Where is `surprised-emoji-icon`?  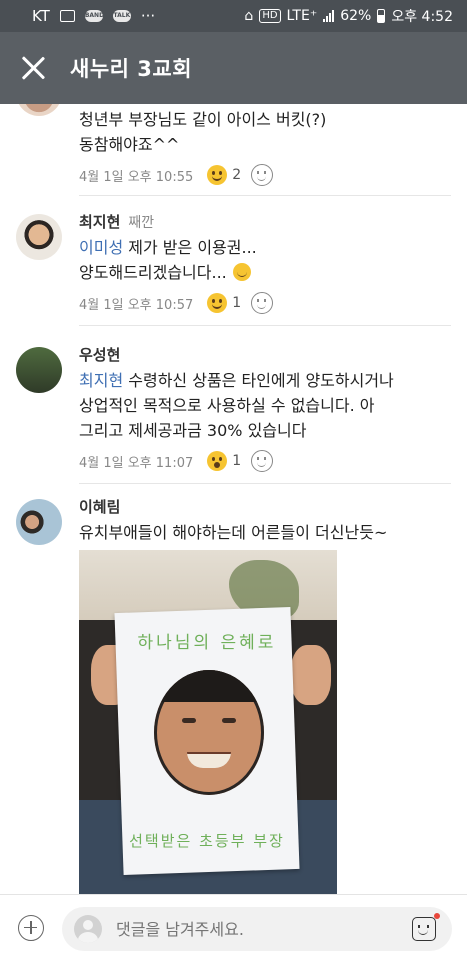
surprised-emoji-icon is located at coordinates (217, 461).